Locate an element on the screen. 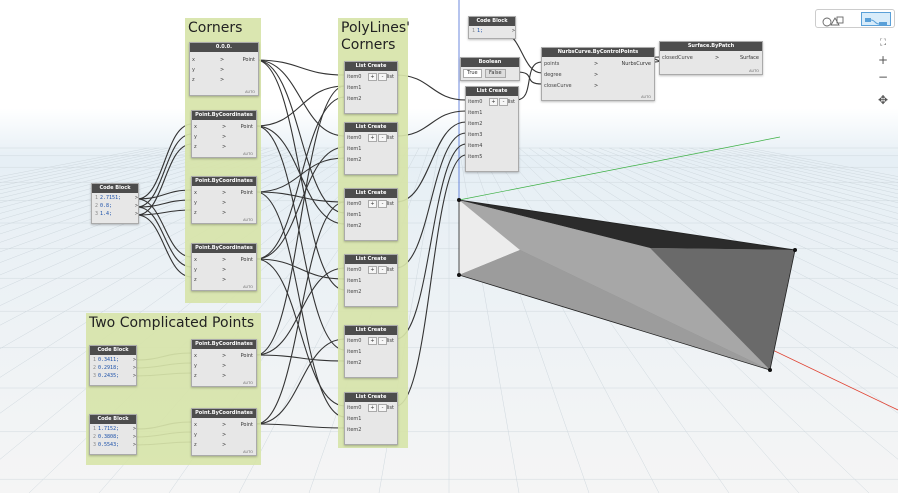 This screenshot has height=493, width=898. code-line: 1 1; > is located at coordinates (493, 31).